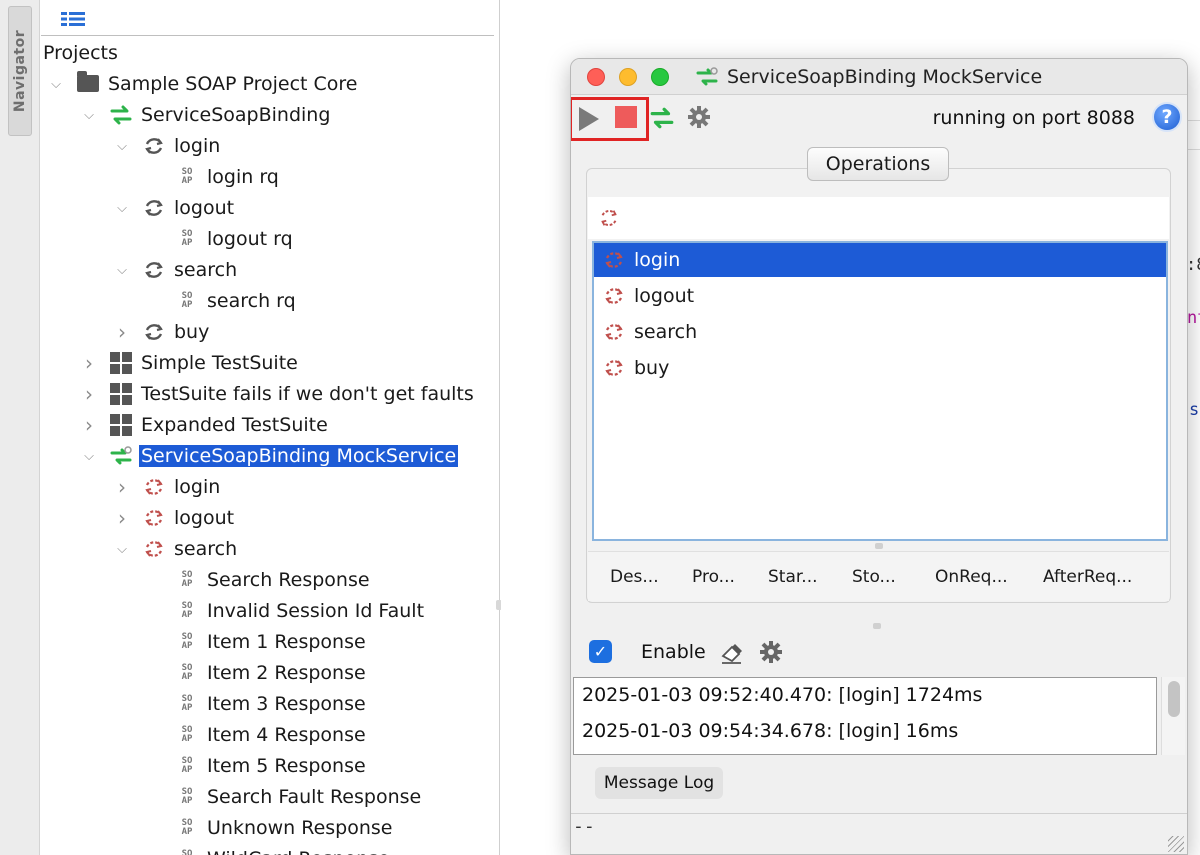 This screenshot has height=855, width=1200. I want to click on log-splitter-handle, so click(877, 626).